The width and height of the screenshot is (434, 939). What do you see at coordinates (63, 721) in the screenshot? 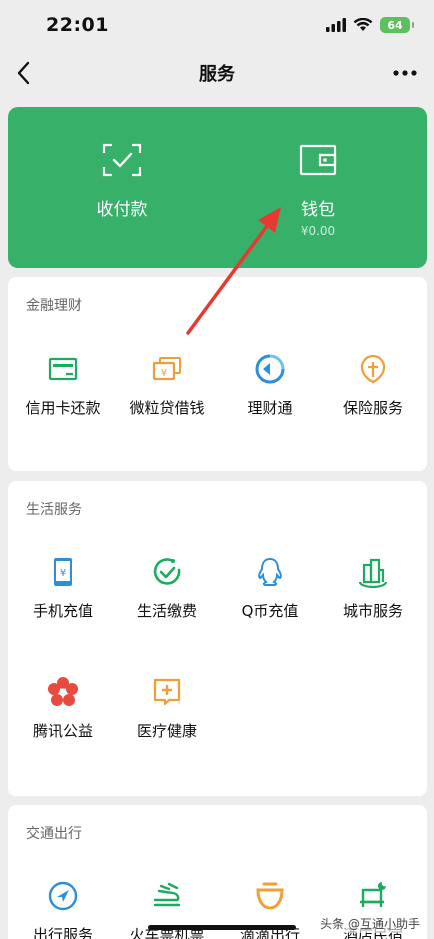
I see `charity-item: 腾讯公益` at bounding box center [63, 721].